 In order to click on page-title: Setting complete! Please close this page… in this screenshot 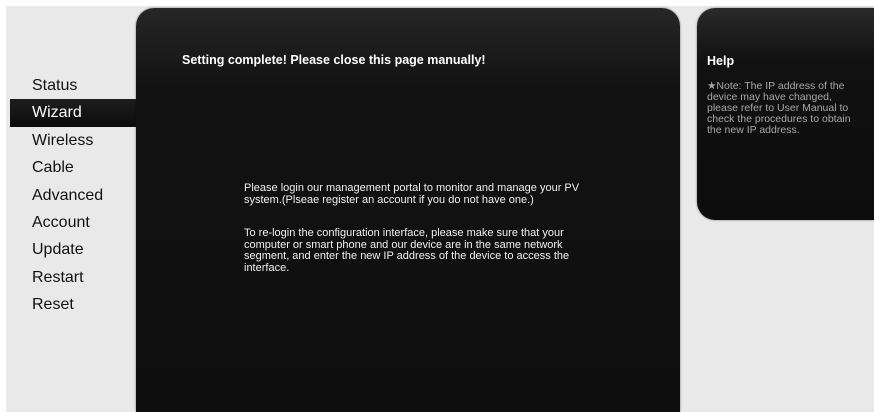, I will do `click(334, 60)`.